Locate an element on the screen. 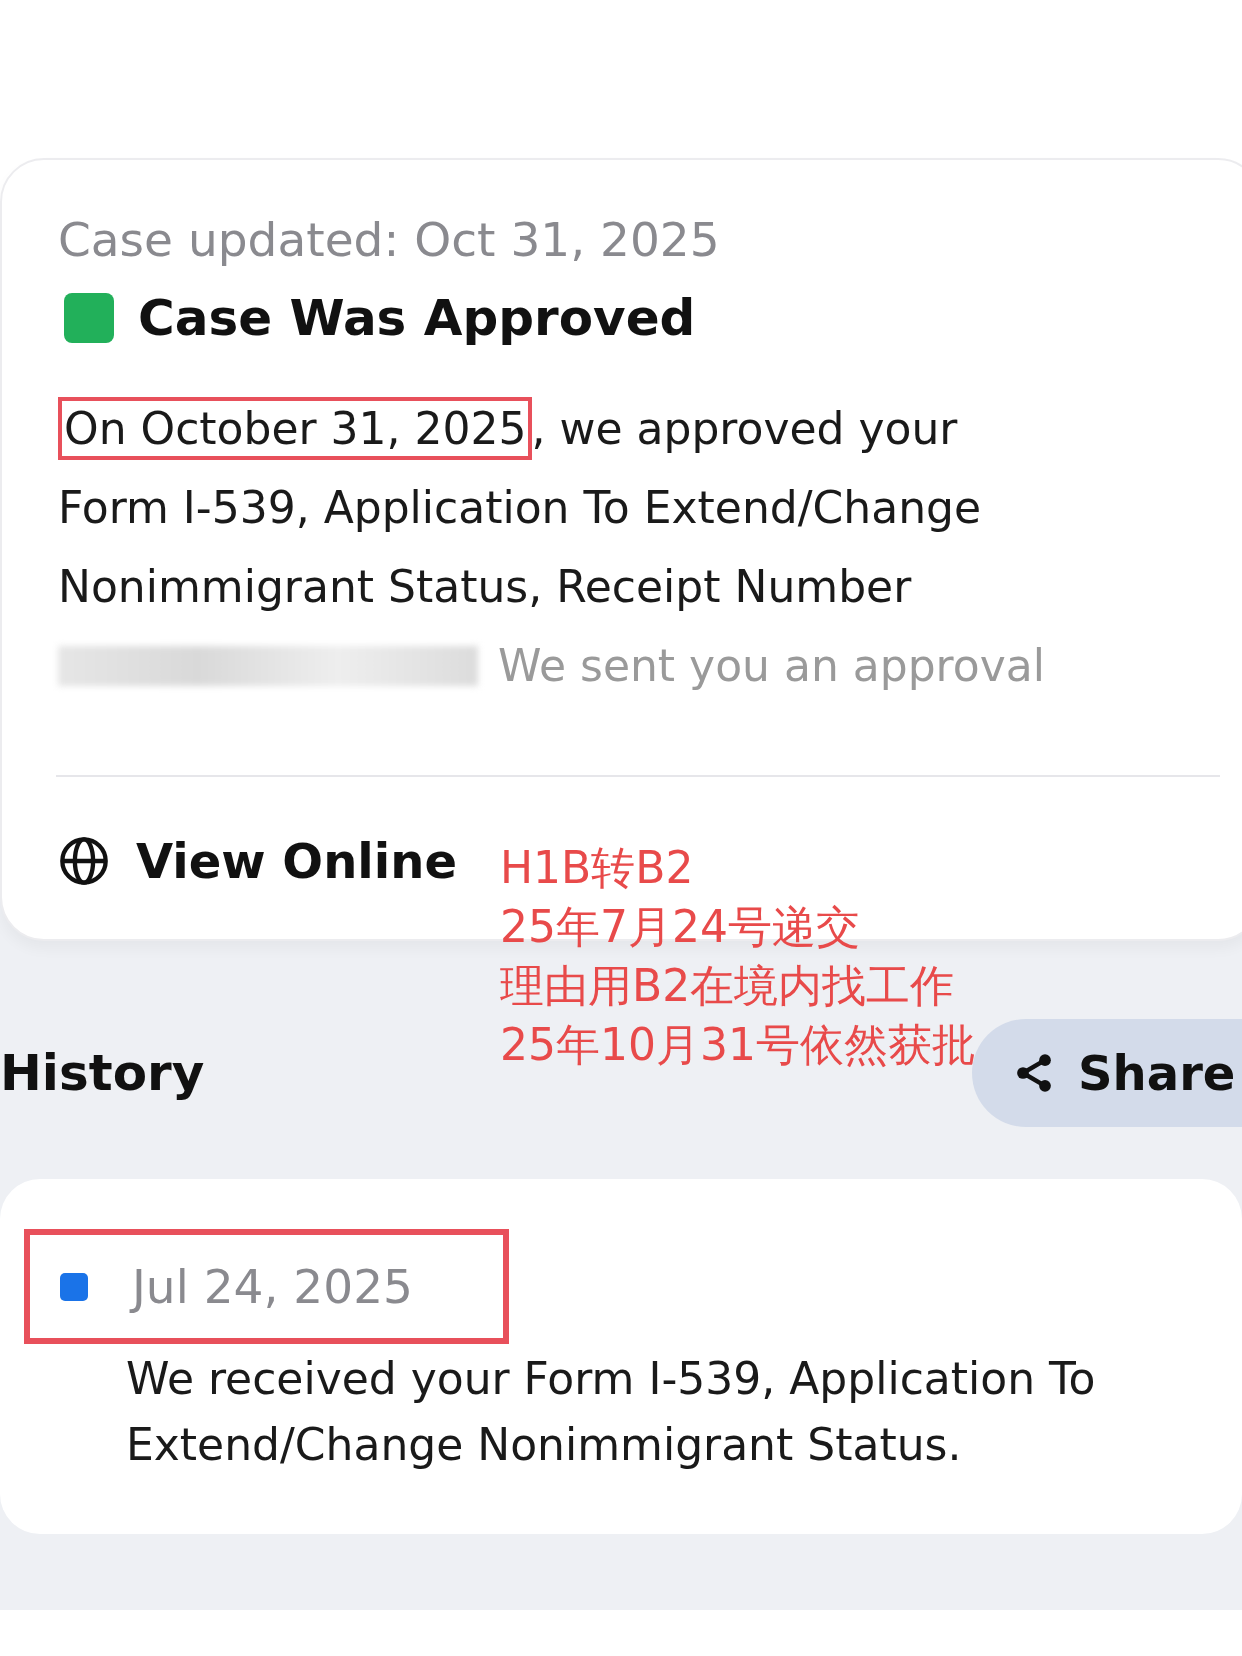 The height and width of the screenshot is (1656, 1242). case-status-title: Case Was Approved is located at coordinates (417, 318).